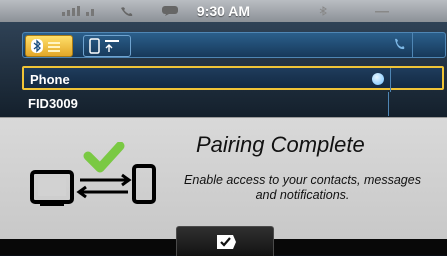 The image size is (447, 256). I want to click on tab-bluetooth-audio, so click(49, 46).